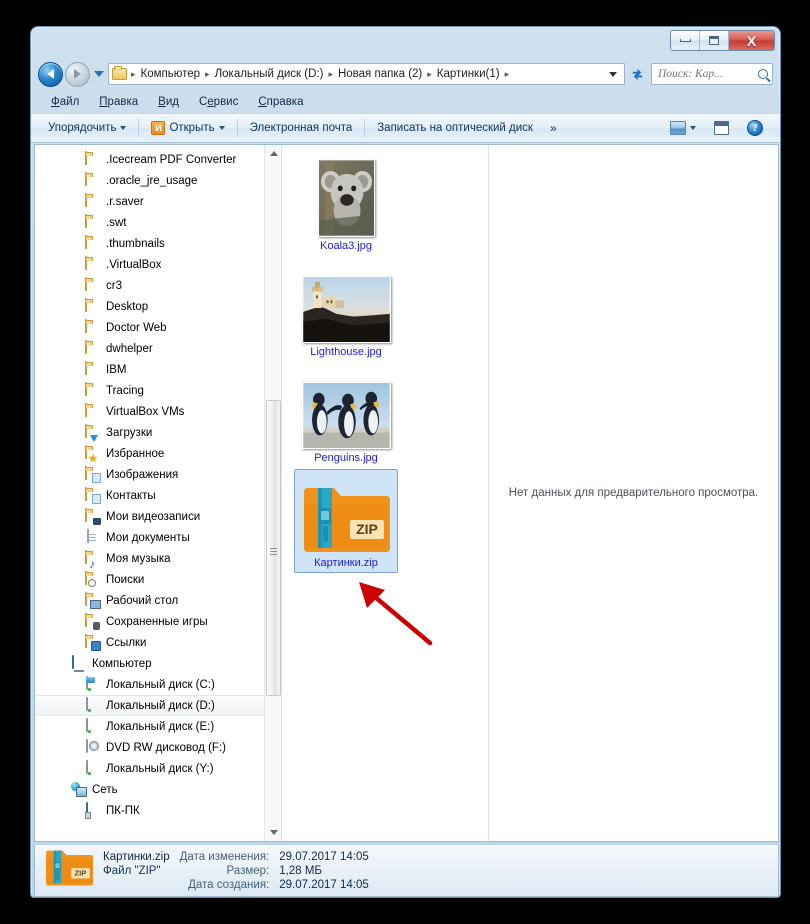  What do you see at coordinates (192, 128) in the screenshot?
I see `open-label: Открыть` at bounding box center [192, 128].